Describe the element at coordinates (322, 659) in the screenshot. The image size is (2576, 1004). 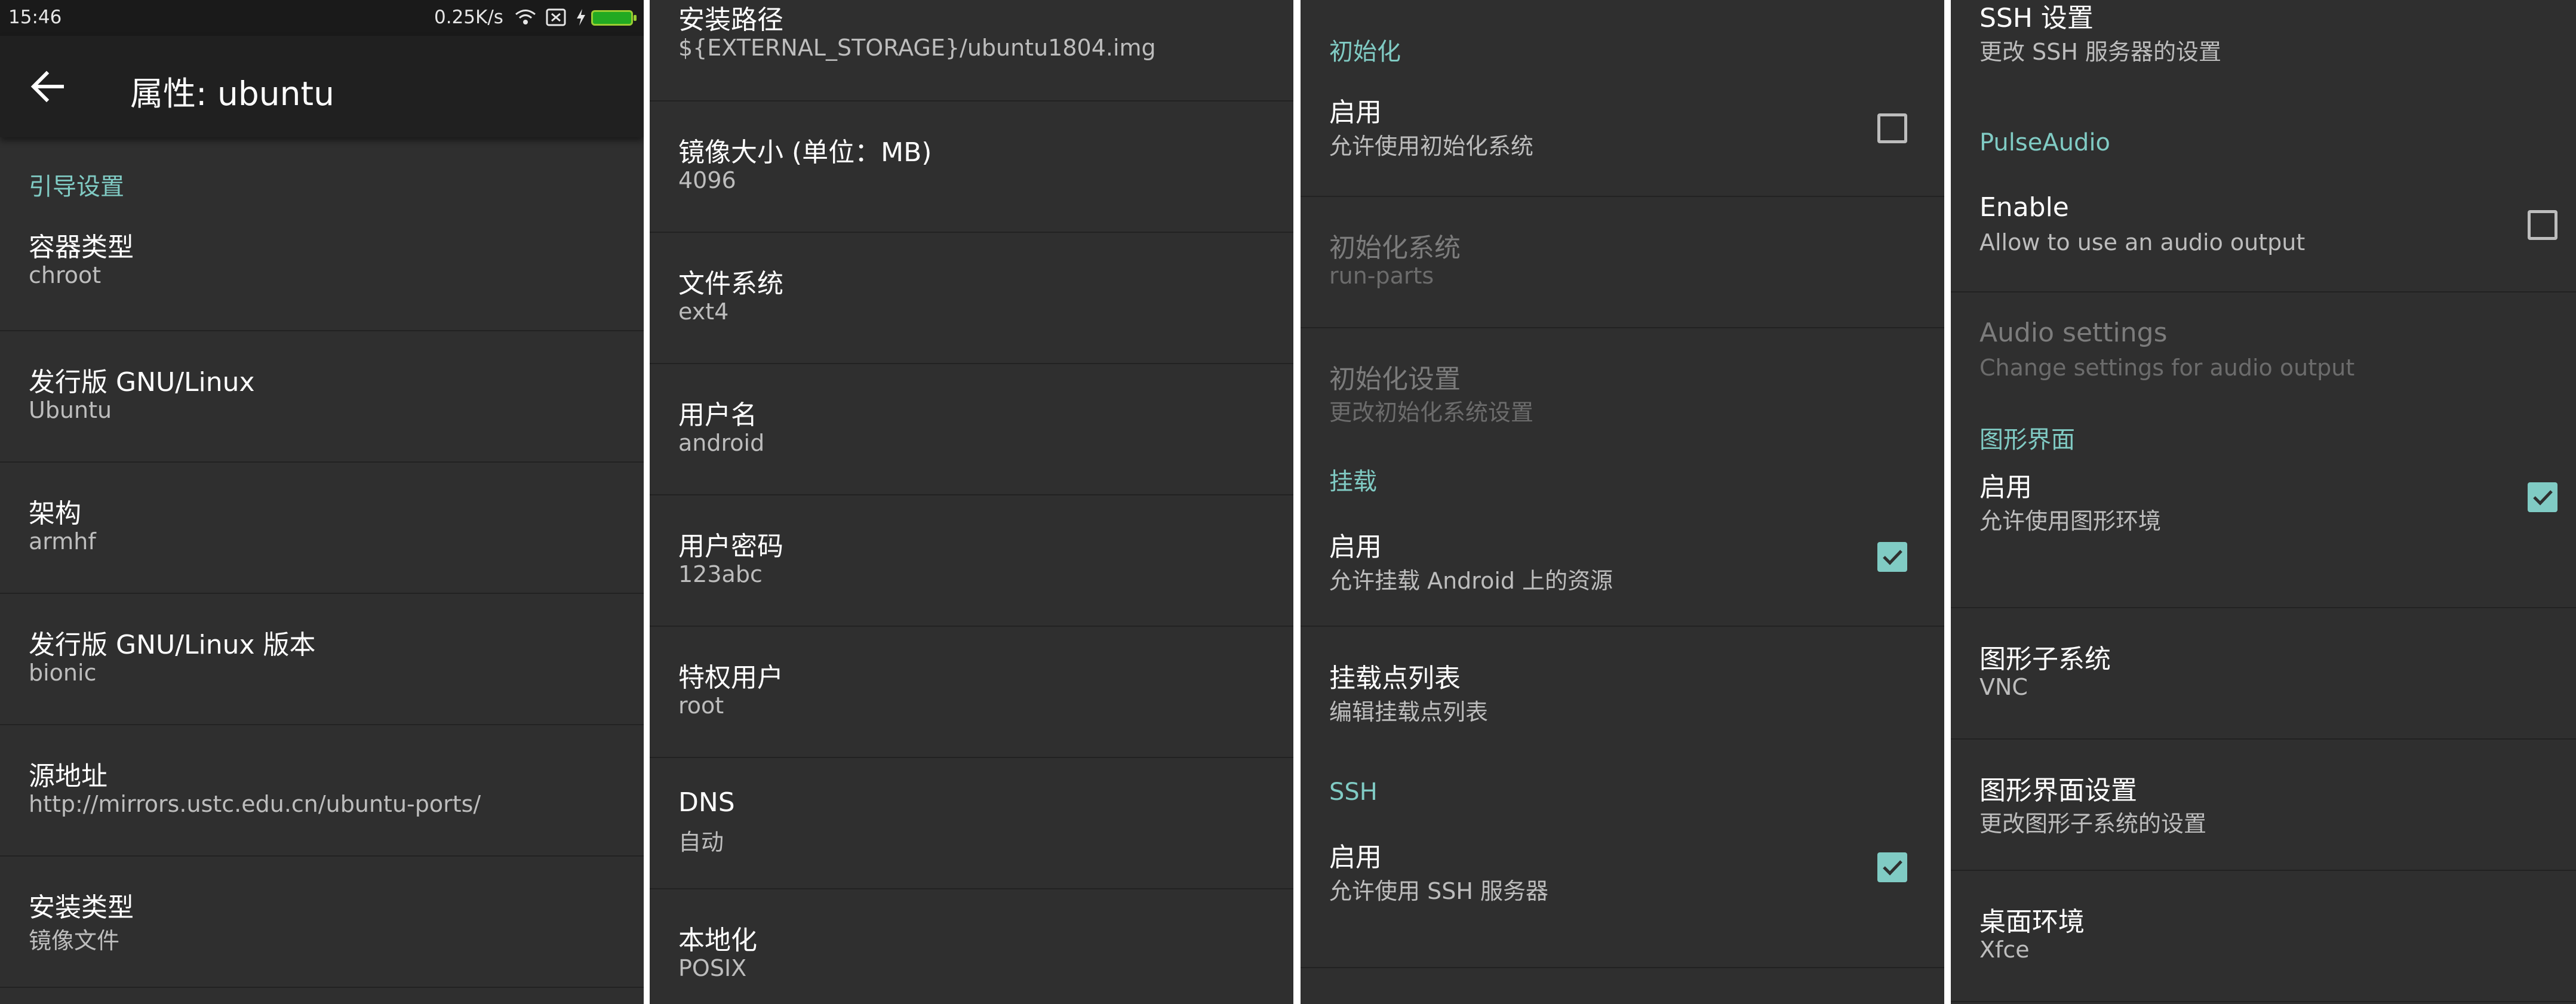
I see `pref-distribution-version: 发行版 GNU/Linux 版本 bionic` at that location.